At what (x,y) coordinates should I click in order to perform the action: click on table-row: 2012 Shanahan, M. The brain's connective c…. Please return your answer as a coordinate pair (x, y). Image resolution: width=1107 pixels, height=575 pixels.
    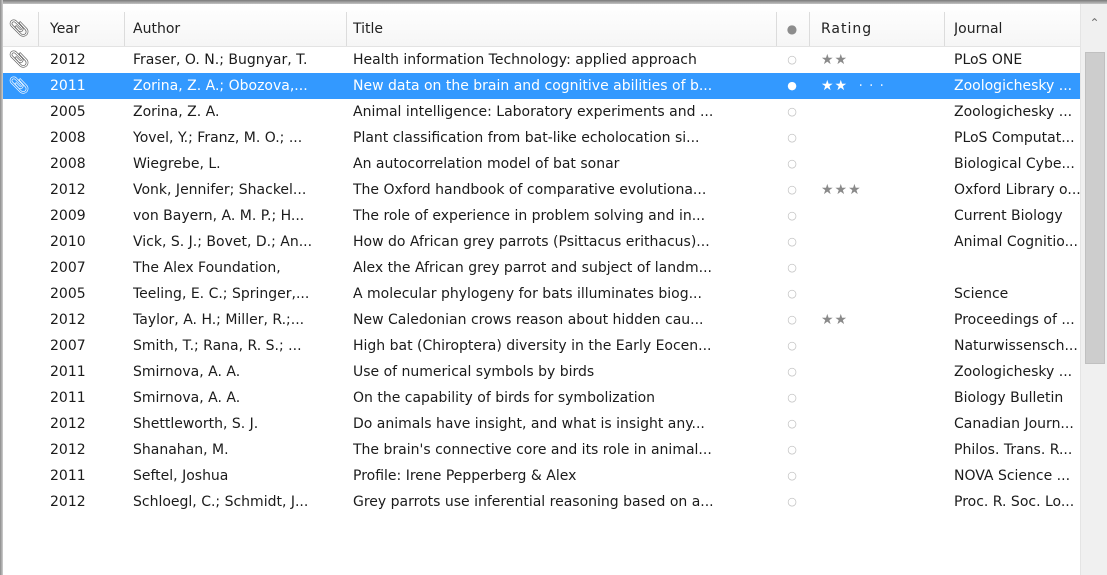
    Looking at the image, I should click on (541, 450).